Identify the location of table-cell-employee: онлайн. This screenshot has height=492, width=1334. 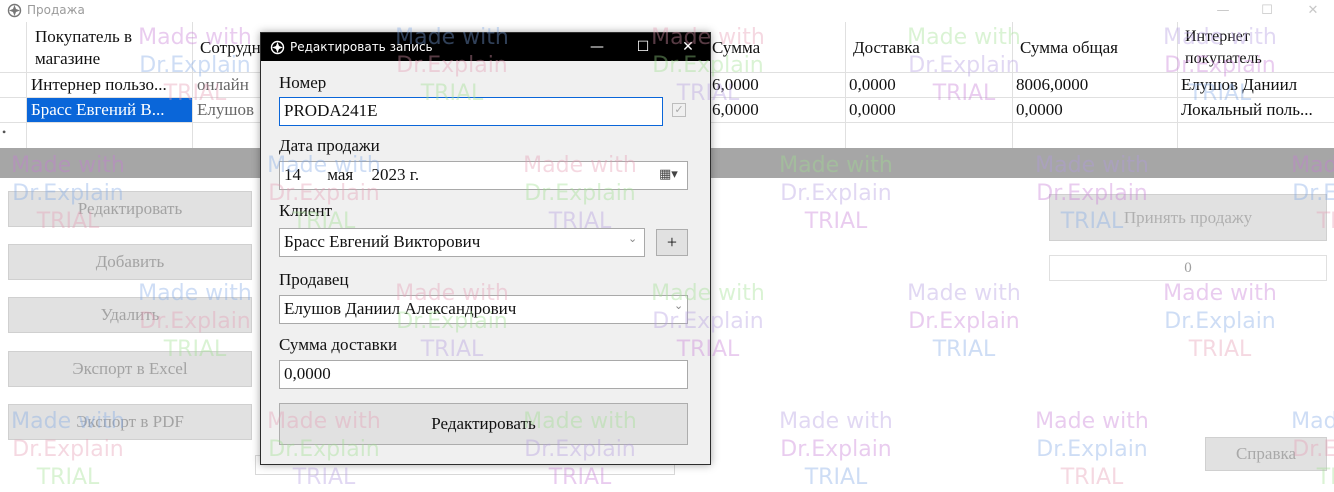
(228, 85).